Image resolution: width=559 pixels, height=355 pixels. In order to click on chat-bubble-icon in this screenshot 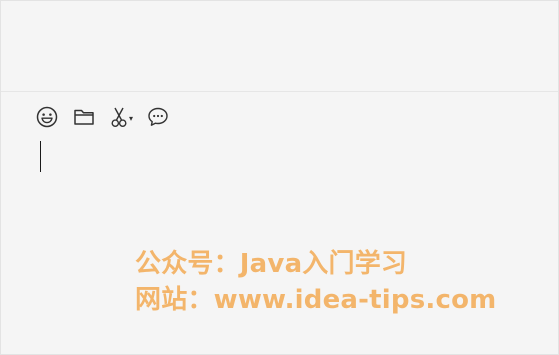, I will do `click(158, 116)`.